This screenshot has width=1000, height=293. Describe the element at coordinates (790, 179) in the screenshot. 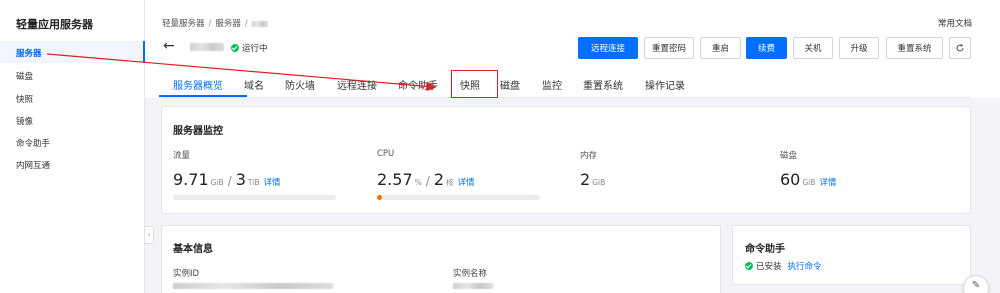

I see `disk-amount: 60` at that location.